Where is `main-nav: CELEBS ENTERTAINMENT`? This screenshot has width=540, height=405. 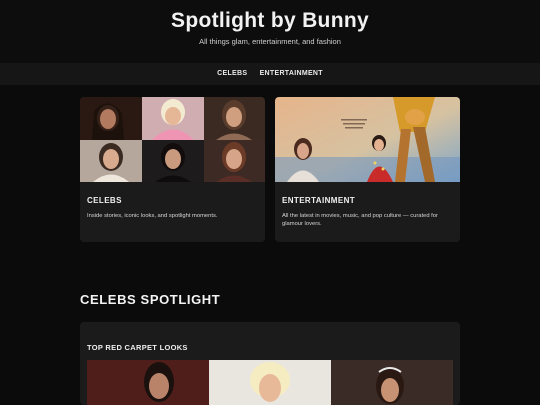
main-nav: CELEBS ENTERTAINMENT is located at coordinates (270, 74).